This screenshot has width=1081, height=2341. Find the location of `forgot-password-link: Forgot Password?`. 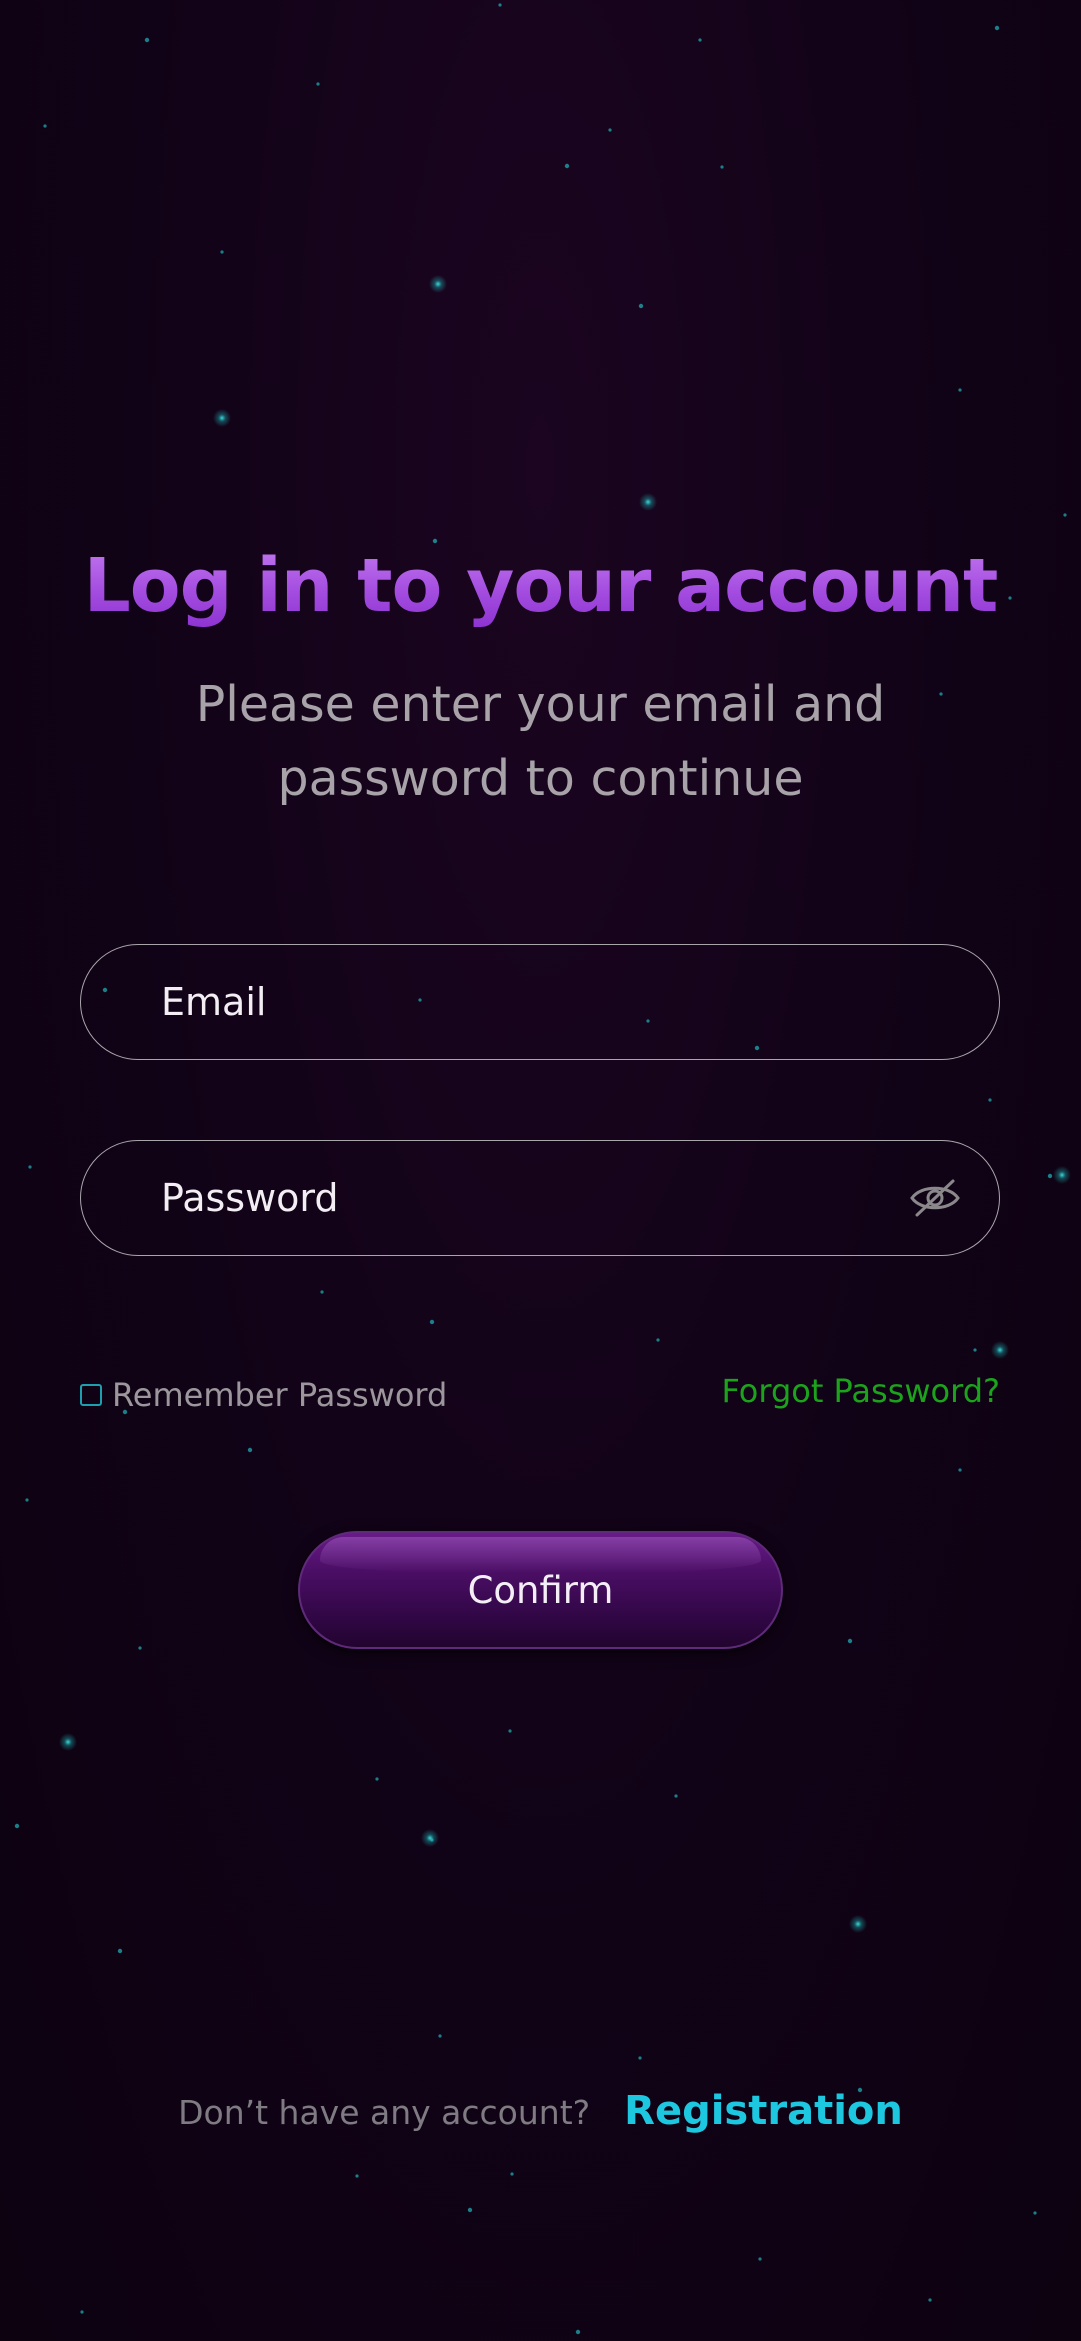

forgot-password-link: Forgot Password? is located at coordinates (861, 1391).